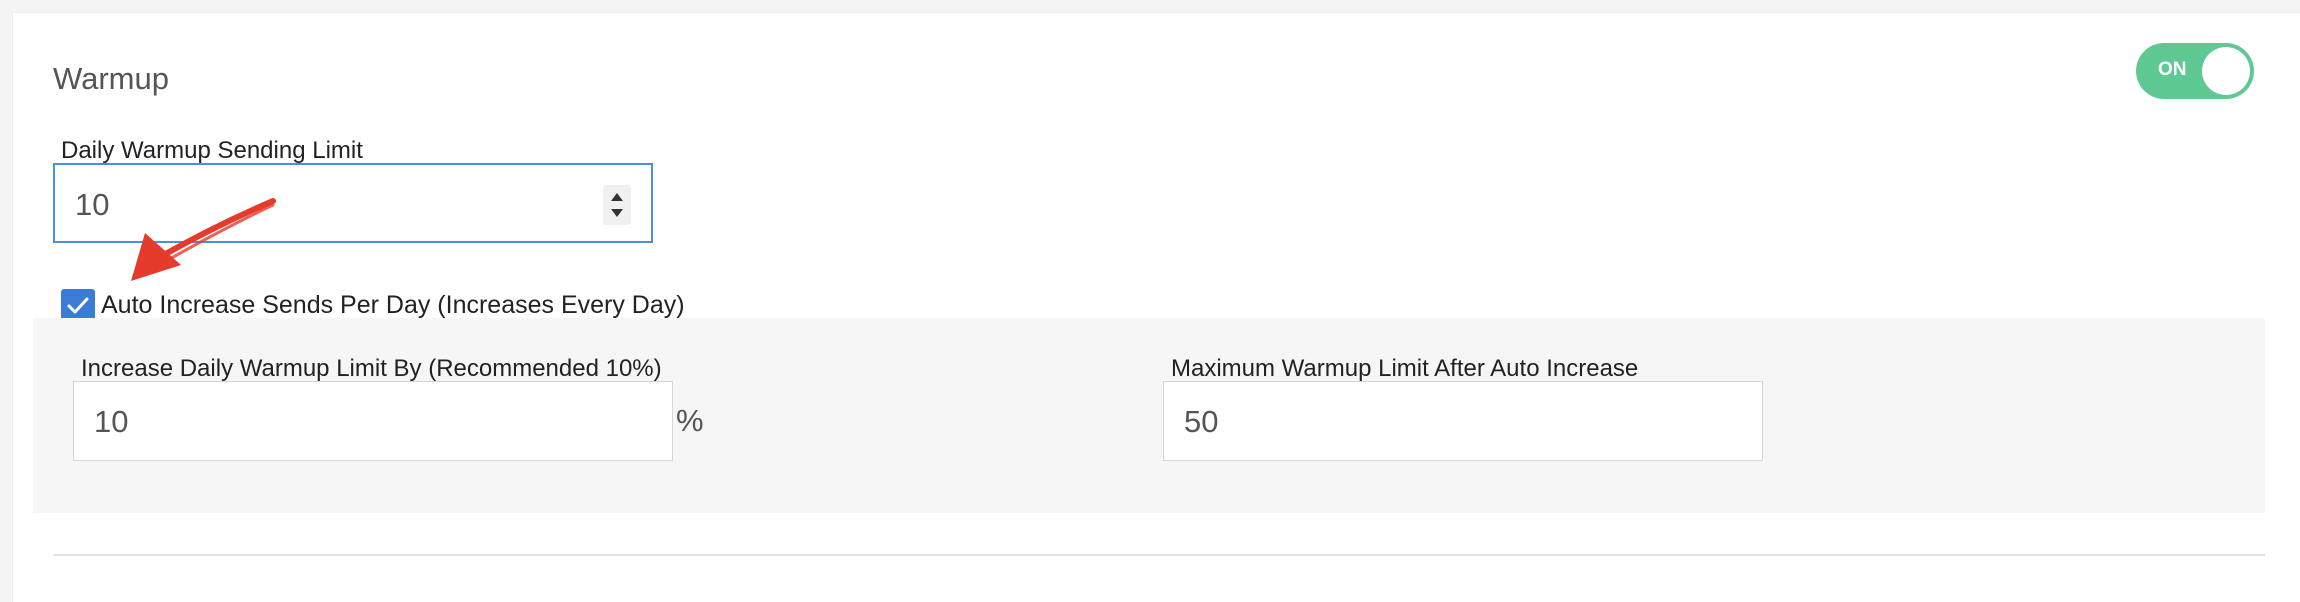 The image size is (2300, 602). What do you see at coordinates (617, 197) in the screenshot?
I see `stepper-up-icon` at bounding box center [617, 197].